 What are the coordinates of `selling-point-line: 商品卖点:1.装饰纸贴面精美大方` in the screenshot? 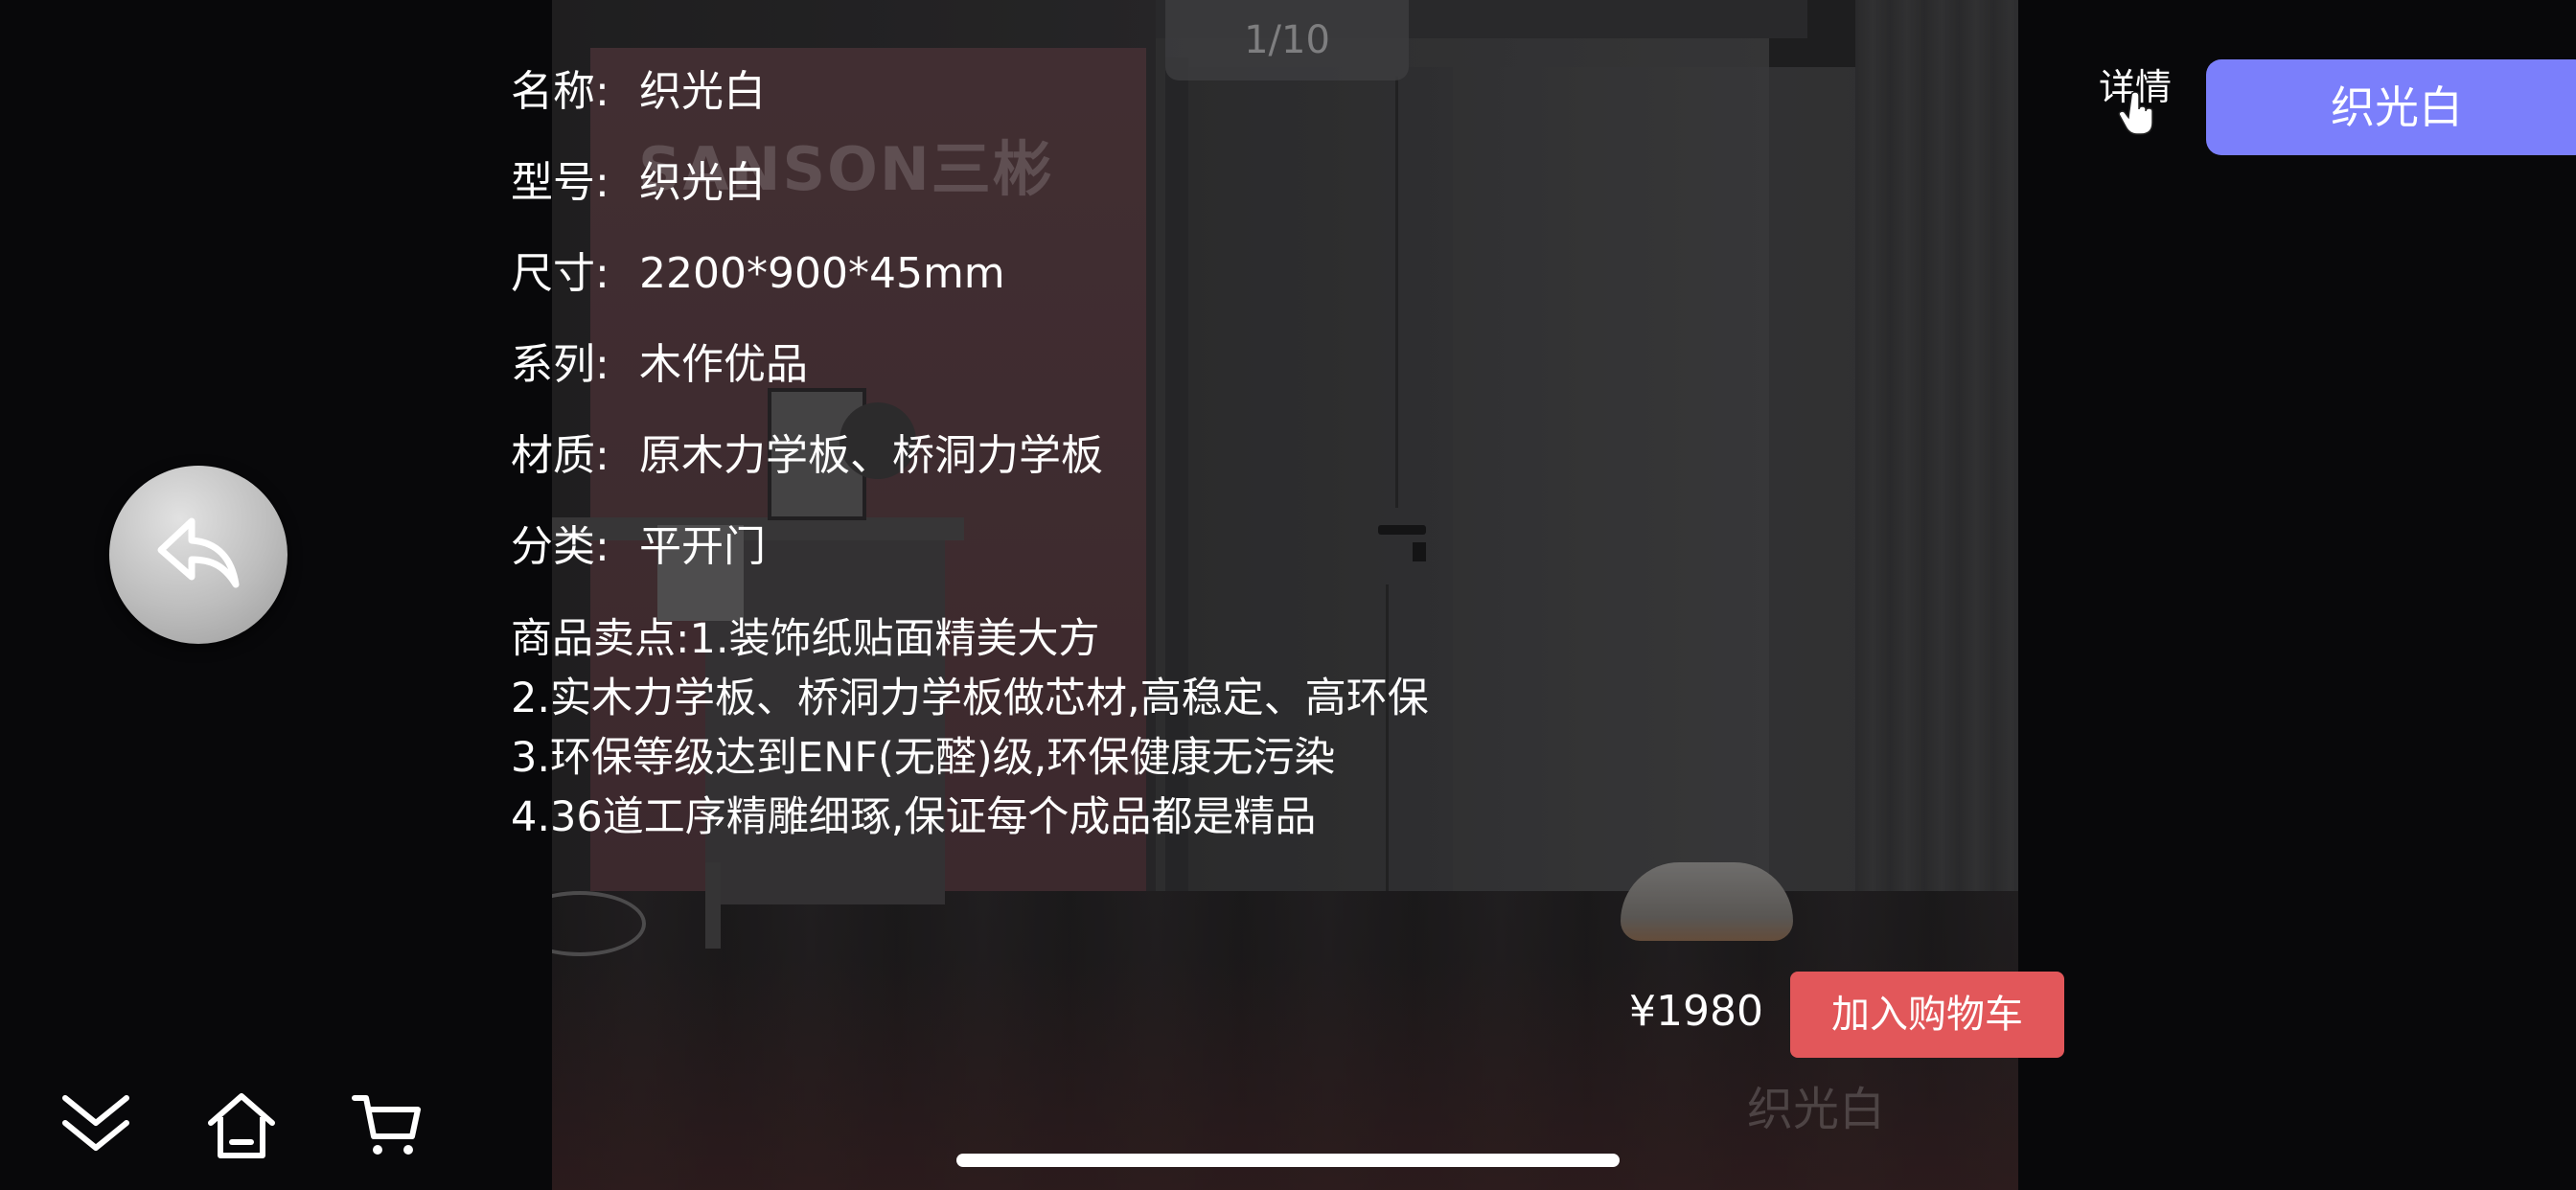 It's located at (805, 639).